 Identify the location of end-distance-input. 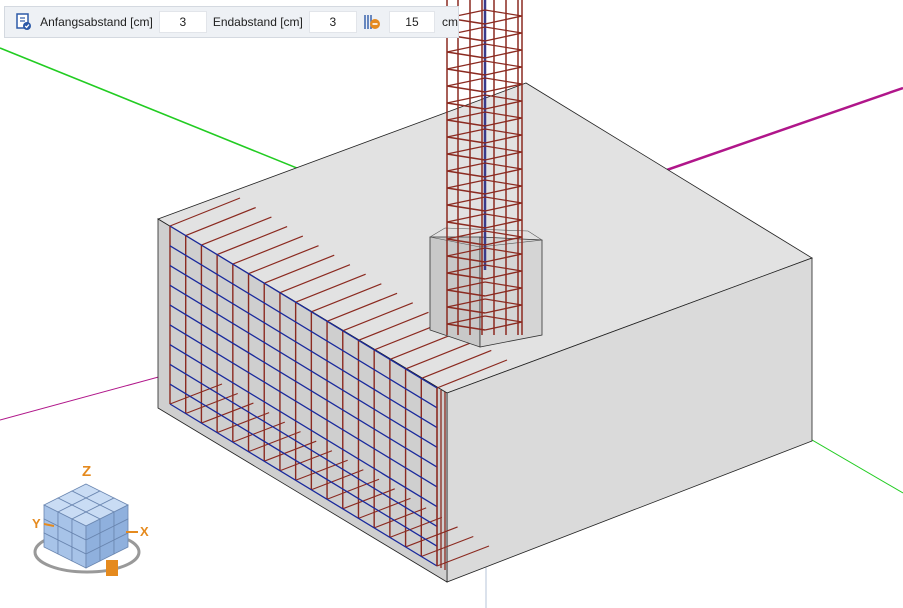
(332, 22).